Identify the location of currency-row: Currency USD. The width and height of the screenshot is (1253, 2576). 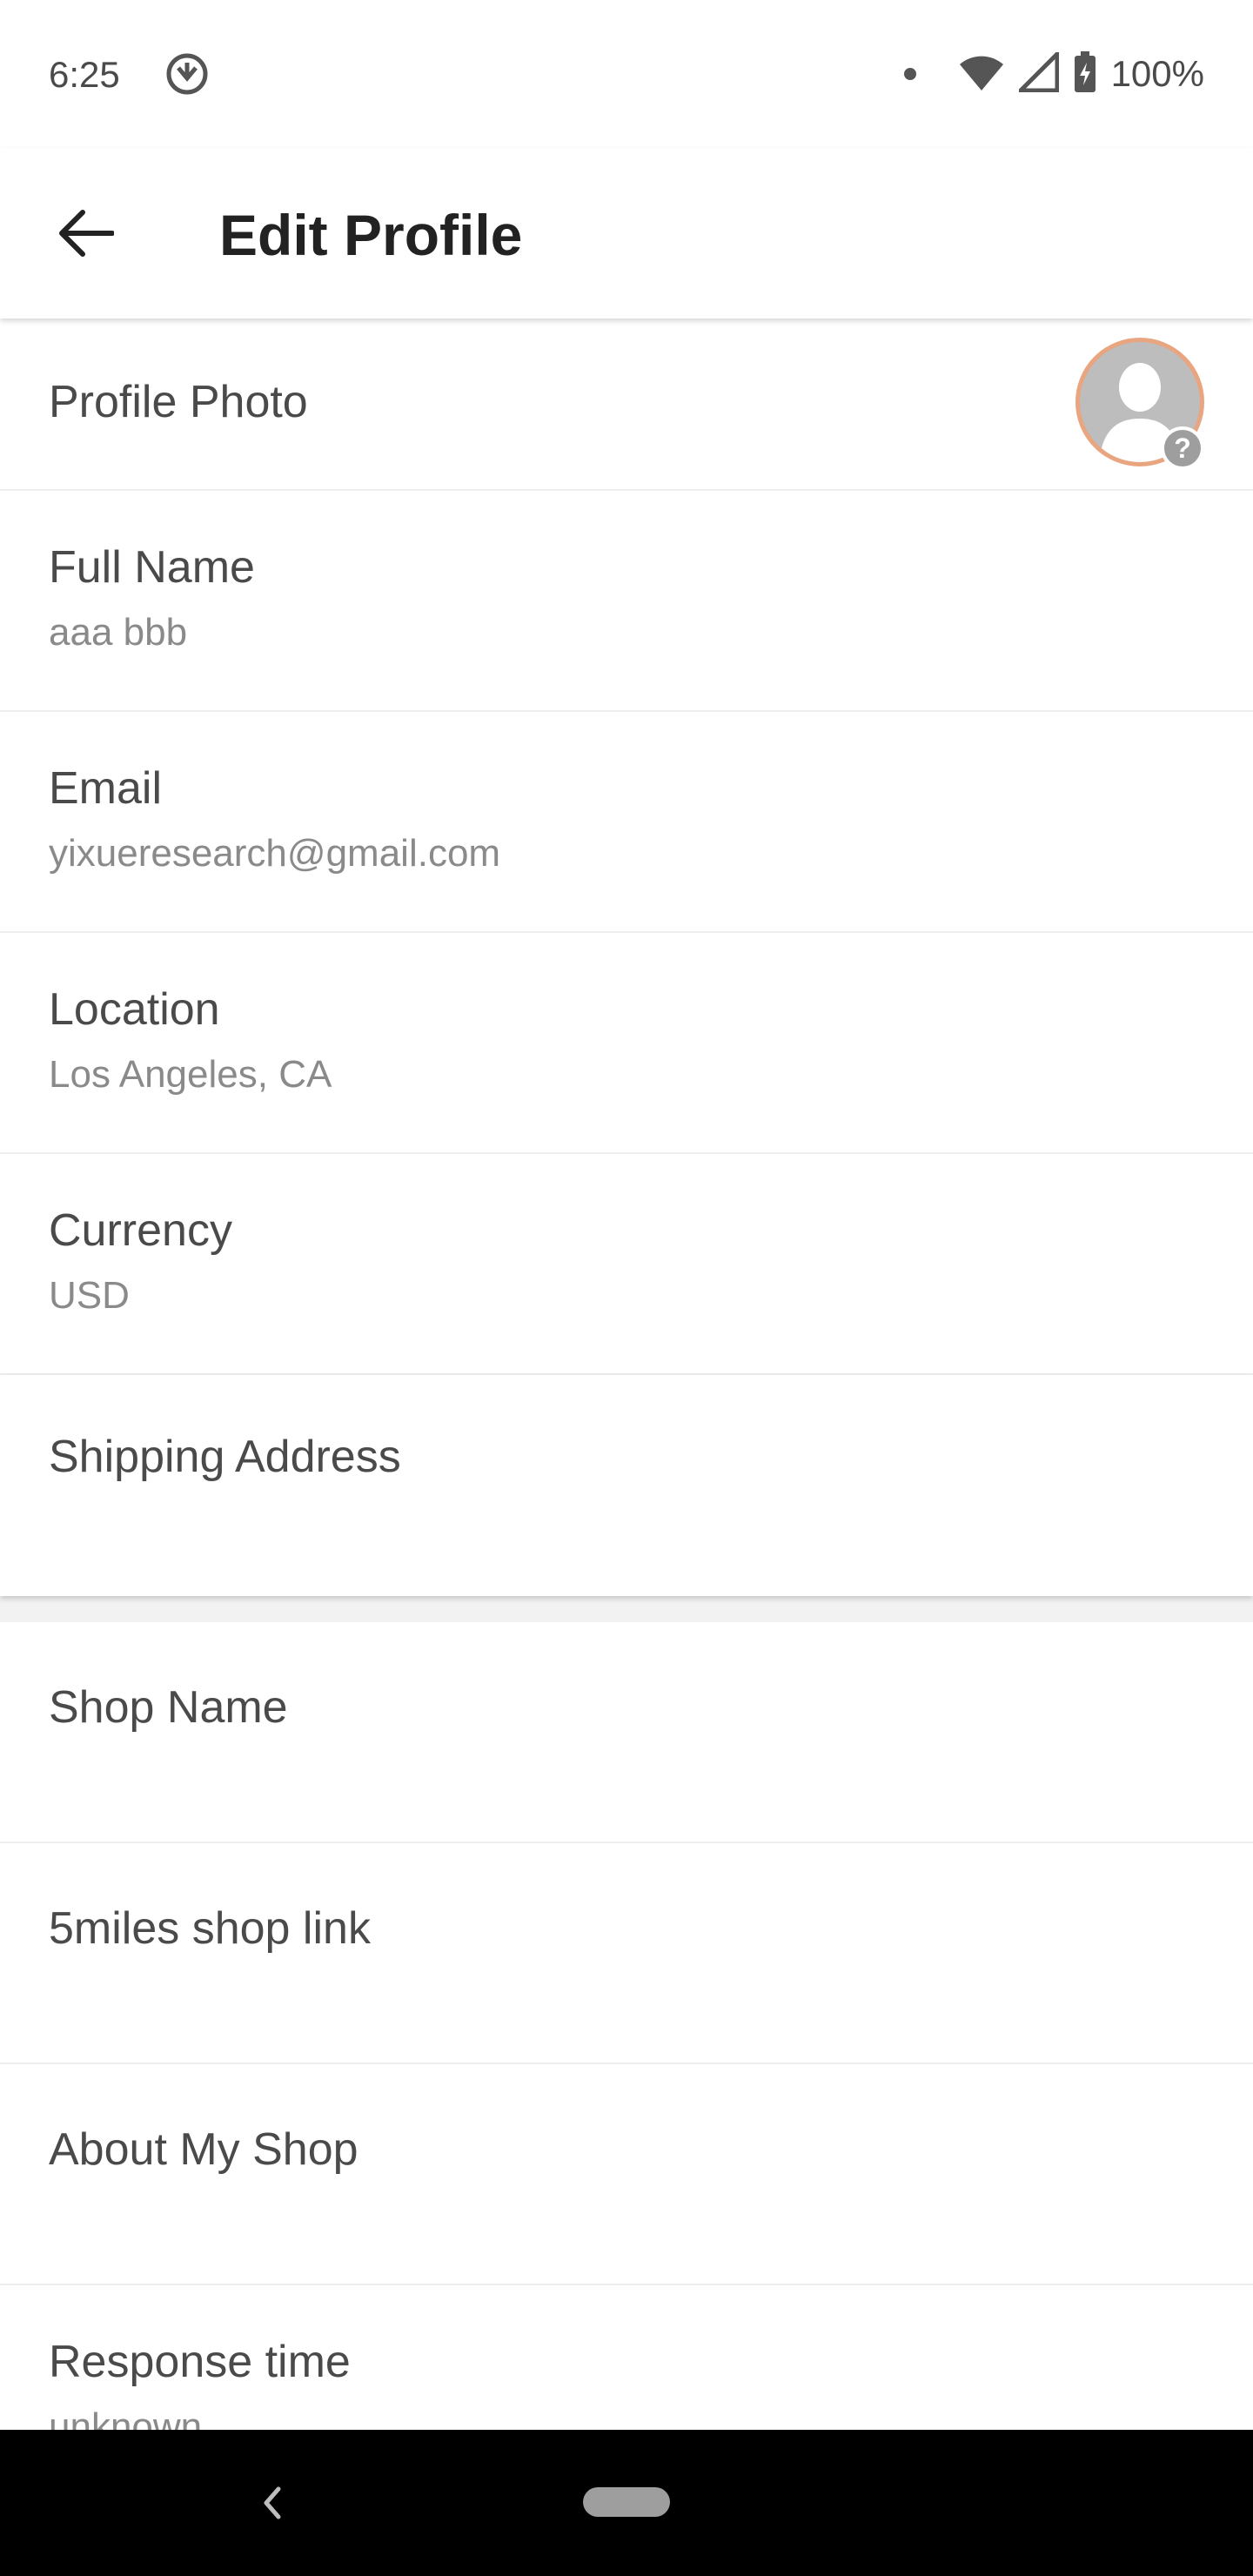
(626, 1264).